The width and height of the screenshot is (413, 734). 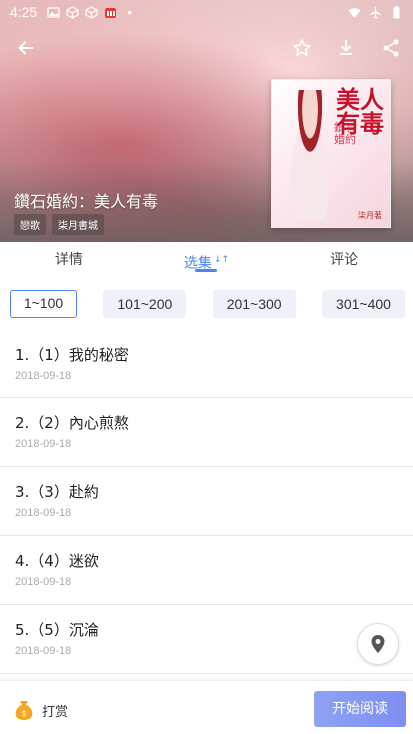 I want to click on chapter-title: 5.（5）沉淪, so click(x=57, y=630).